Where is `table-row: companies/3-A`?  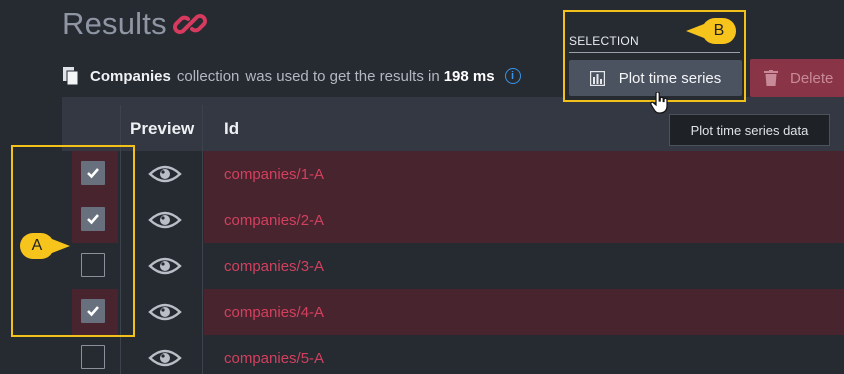
table-row: companies/3-A is located at coordinates (453, 266).